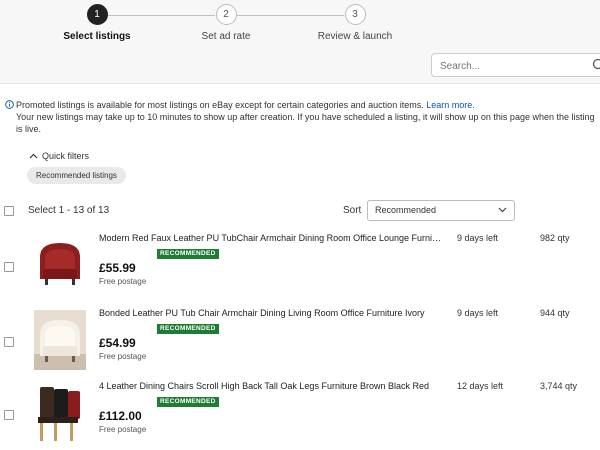 This screenshot has height=450, width=600. Describe the element at coordinates (555, 238) in the screenshot. I see `listing-qty: 982 qty` at that location.